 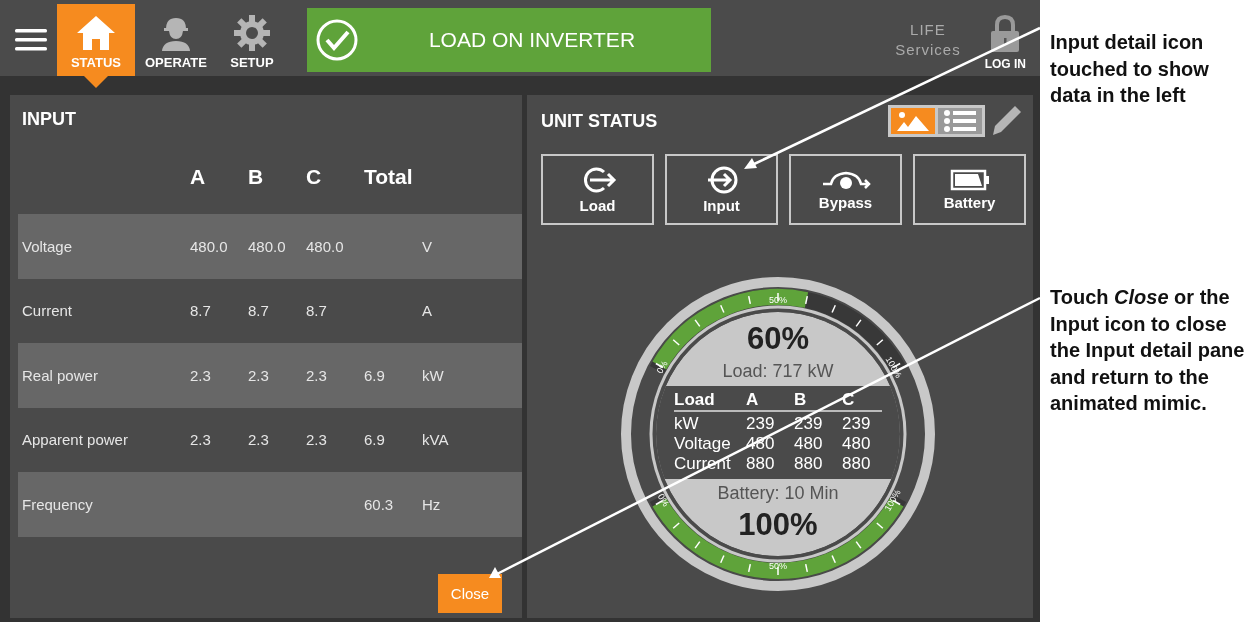 I want to click on panel-title: INPUT, so click(x=49, y=119).